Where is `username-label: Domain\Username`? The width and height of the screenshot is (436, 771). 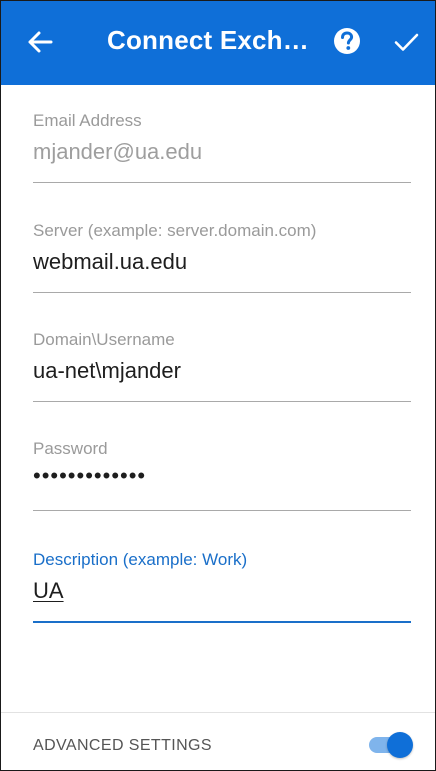 username-label: Domain\Username is located at coordinates (104, 339).